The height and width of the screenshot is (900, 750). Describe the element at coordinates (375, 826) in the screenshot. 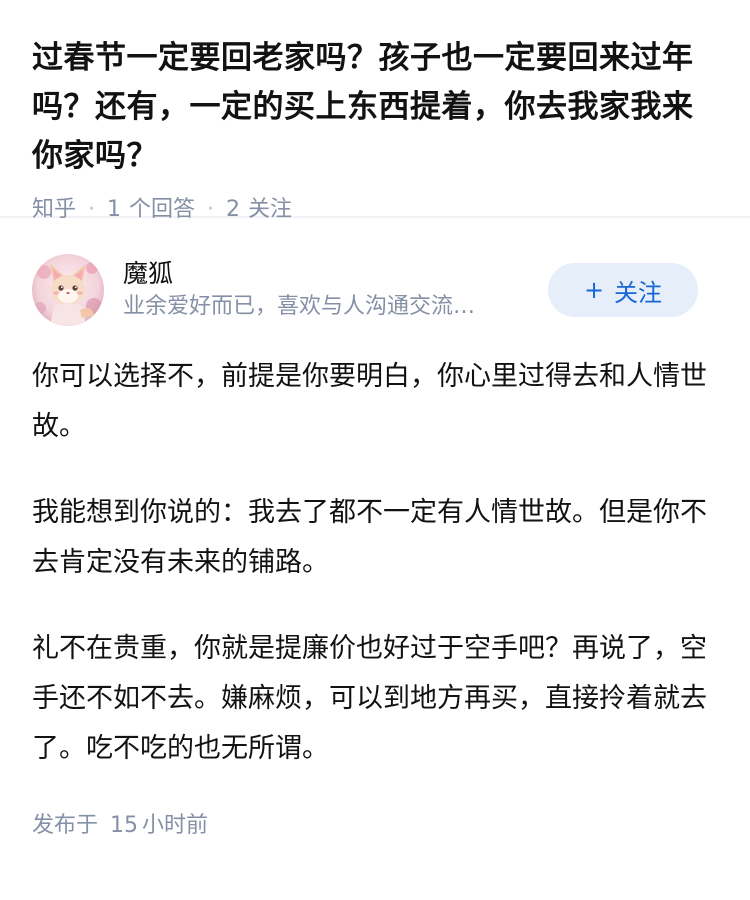

I see `publish-time: 发布于 15 小时前` at that location.